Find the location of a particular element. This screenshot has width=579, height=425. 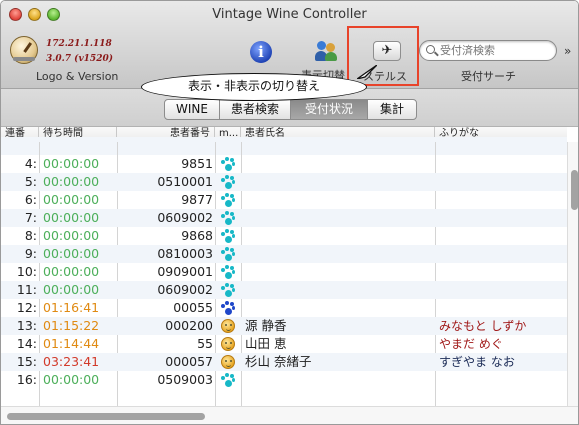

row-number: 15: is located at coordinates (26, 361).